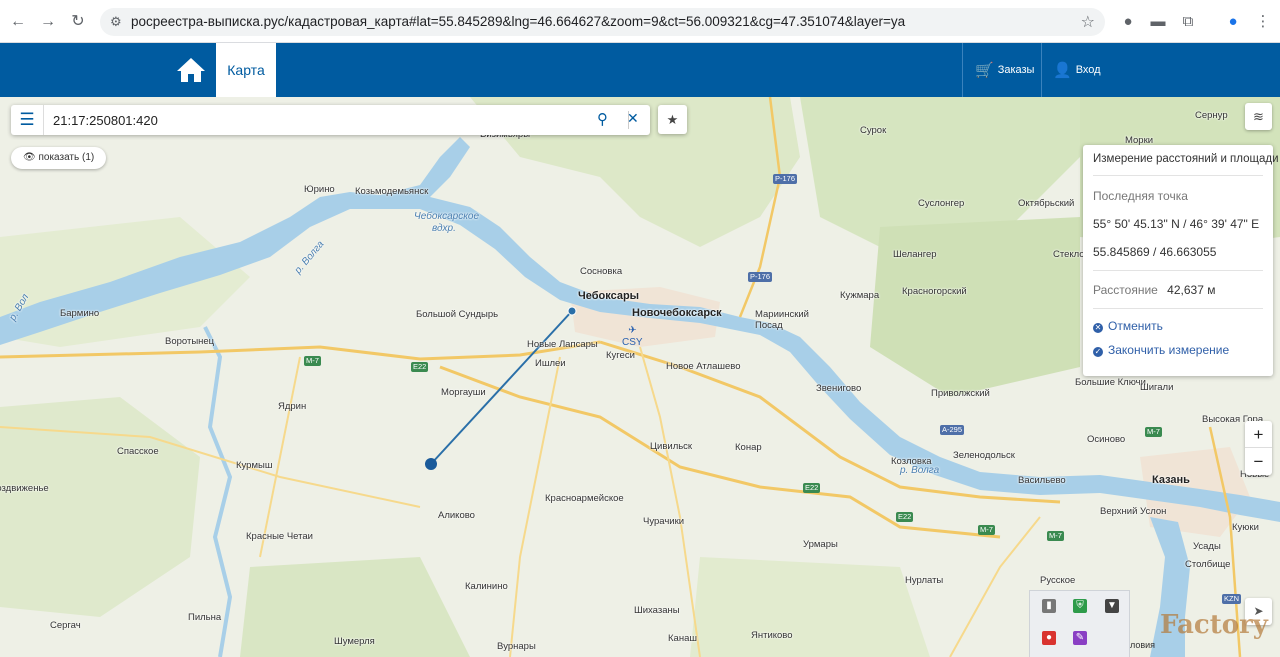 This screenshot has height=657, width=1280. What do you see at coordinates (1169, 350) in the screenshot?
I see `finish-label: Закончить измерение` at bounding box center [1169, 350].